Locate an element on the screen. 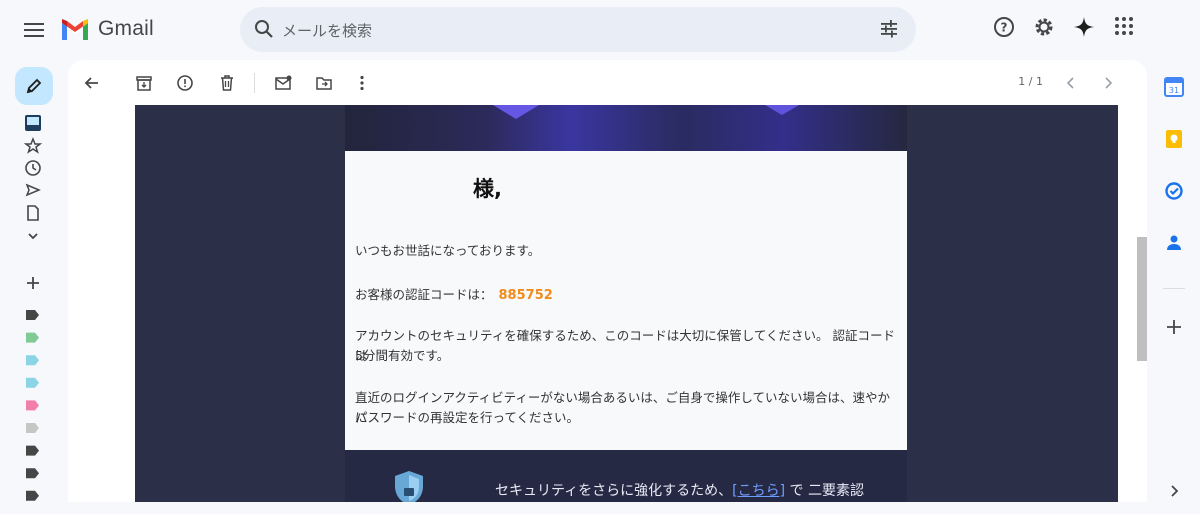 The image size is (1200, 514). search-bar: メールを検索 is located at coordinates (578, 29).